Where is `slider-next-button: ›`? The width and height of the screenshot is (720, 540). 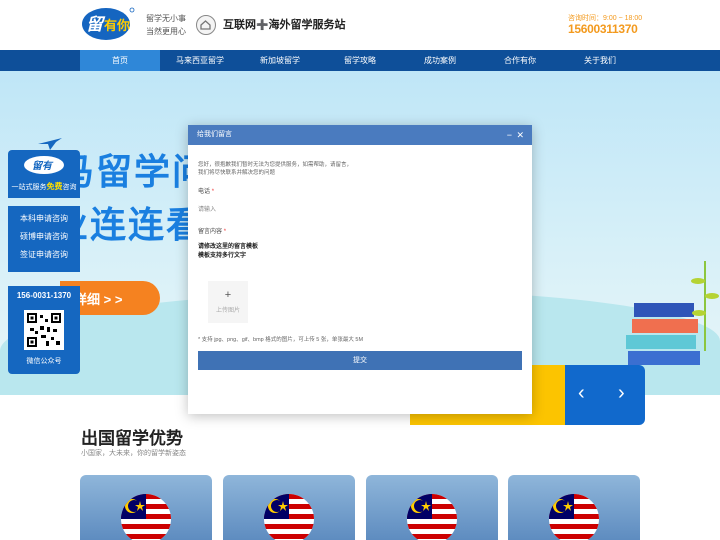
slider-next-button: › is located at coordinates (625, 395).